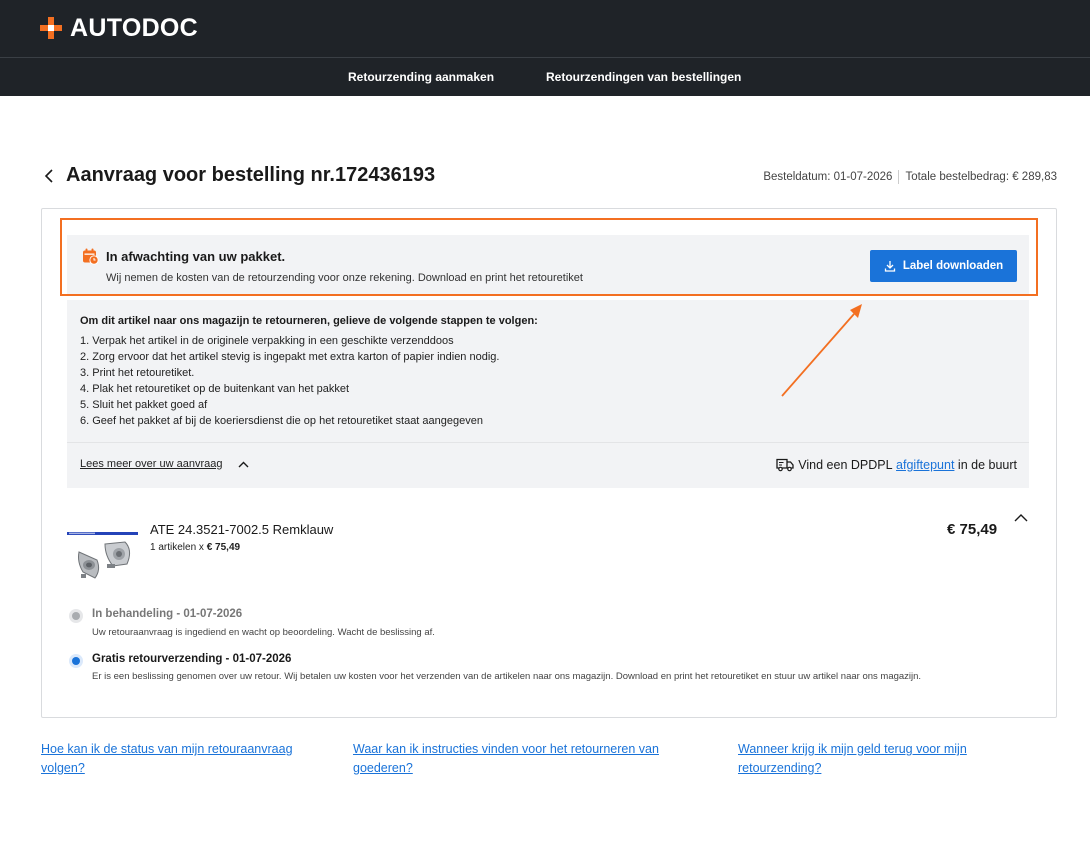 The height and width of the screenshot is (855, 1090). I want to click on timeline-dot-active, so click(76, 661).